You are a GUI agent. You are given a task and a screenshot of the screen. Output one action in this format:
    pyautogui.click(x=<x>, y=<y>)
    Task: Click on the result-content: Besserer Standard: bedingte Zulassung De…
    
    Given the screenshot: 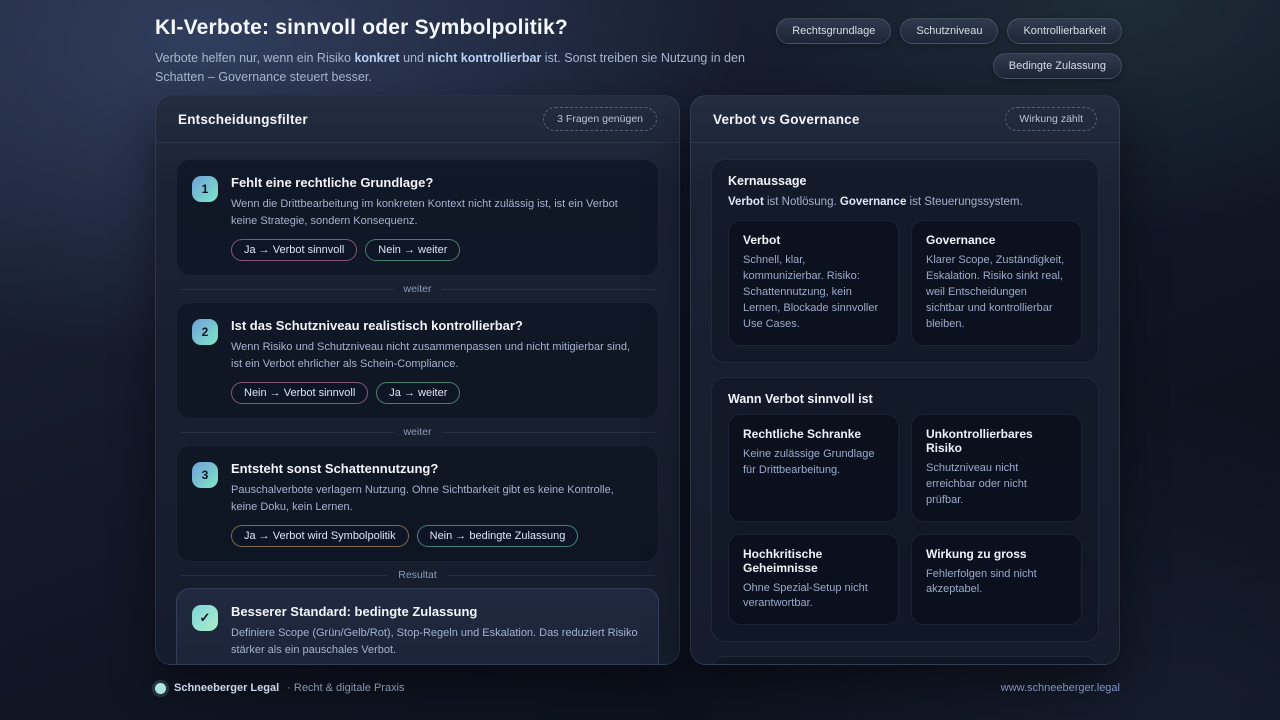 What is the action you would take?
    pyautogui.click(x=436, y=634)
    